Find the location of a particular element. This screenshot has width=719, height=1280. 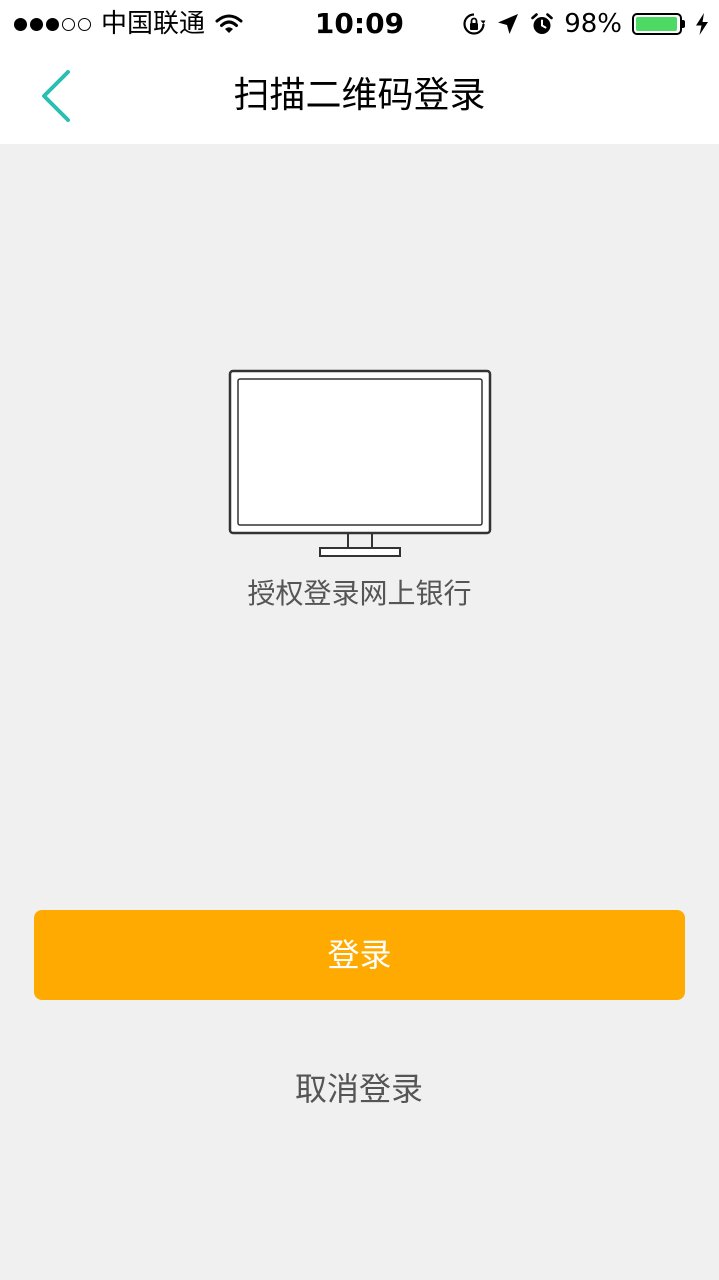

battery-icon is located at coordinates (658, 24).